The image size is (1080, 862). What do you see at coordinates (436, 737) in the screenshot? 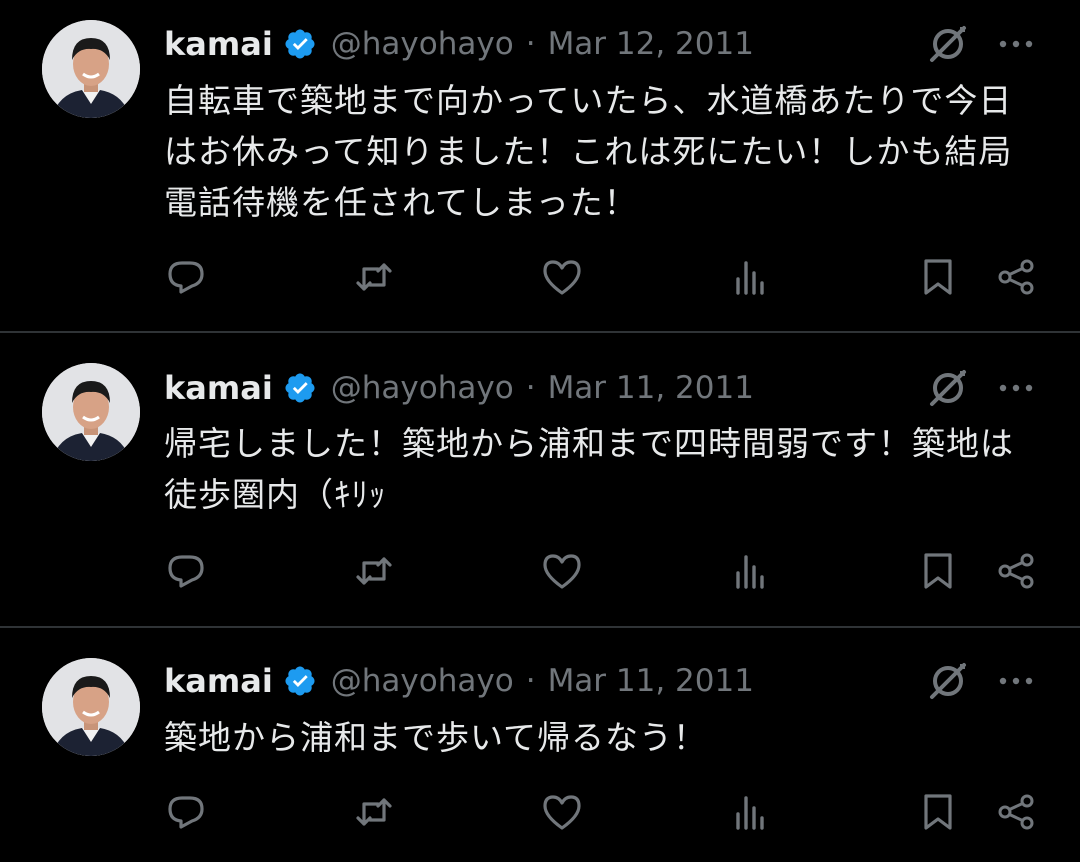
I see `tweet-text: 築地から浦和まで歩いて帰るなう！` at bounding box center [436, 737].